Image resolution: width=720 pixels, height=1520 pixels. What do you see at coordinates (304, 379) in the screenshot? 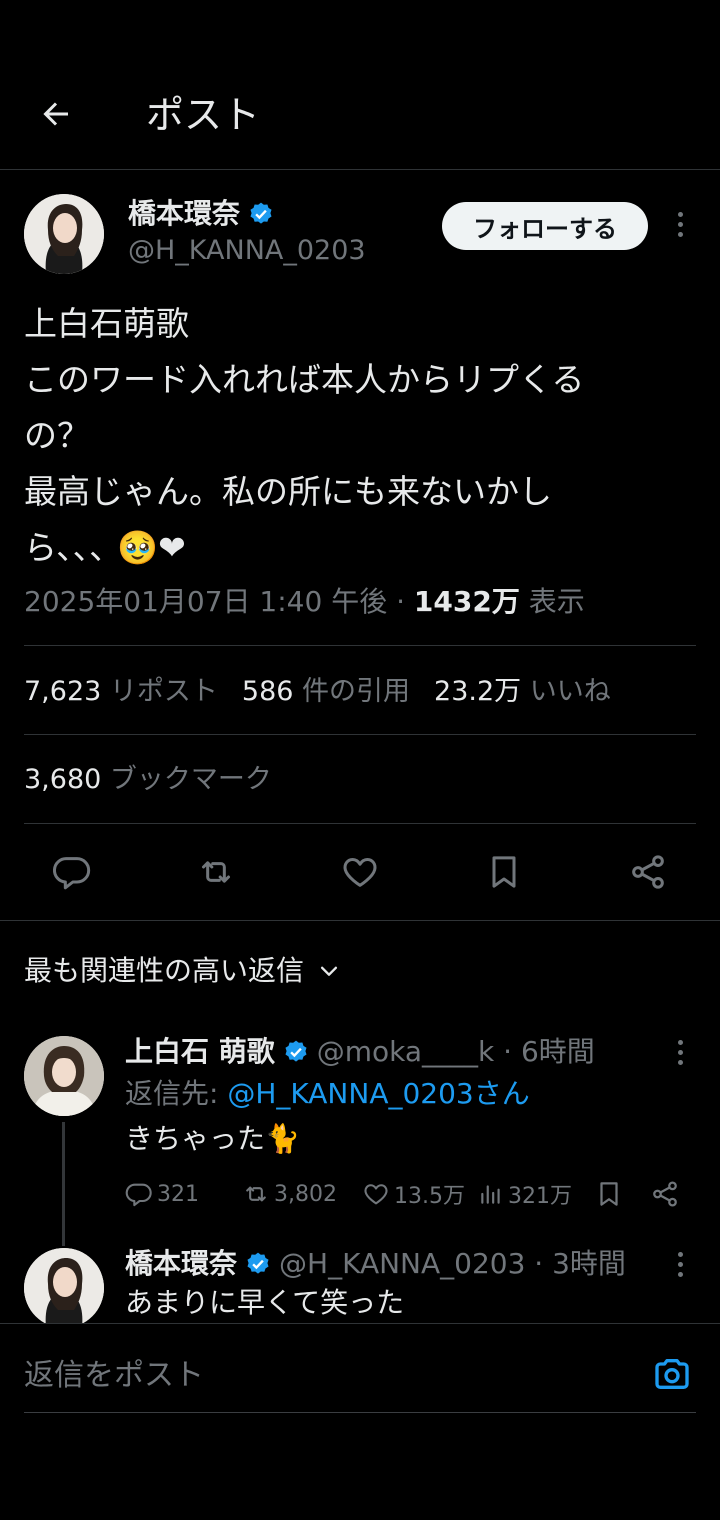
I see `post-text-line: このワード入れれば本人からリプくる` at bounding box center [304, 379].